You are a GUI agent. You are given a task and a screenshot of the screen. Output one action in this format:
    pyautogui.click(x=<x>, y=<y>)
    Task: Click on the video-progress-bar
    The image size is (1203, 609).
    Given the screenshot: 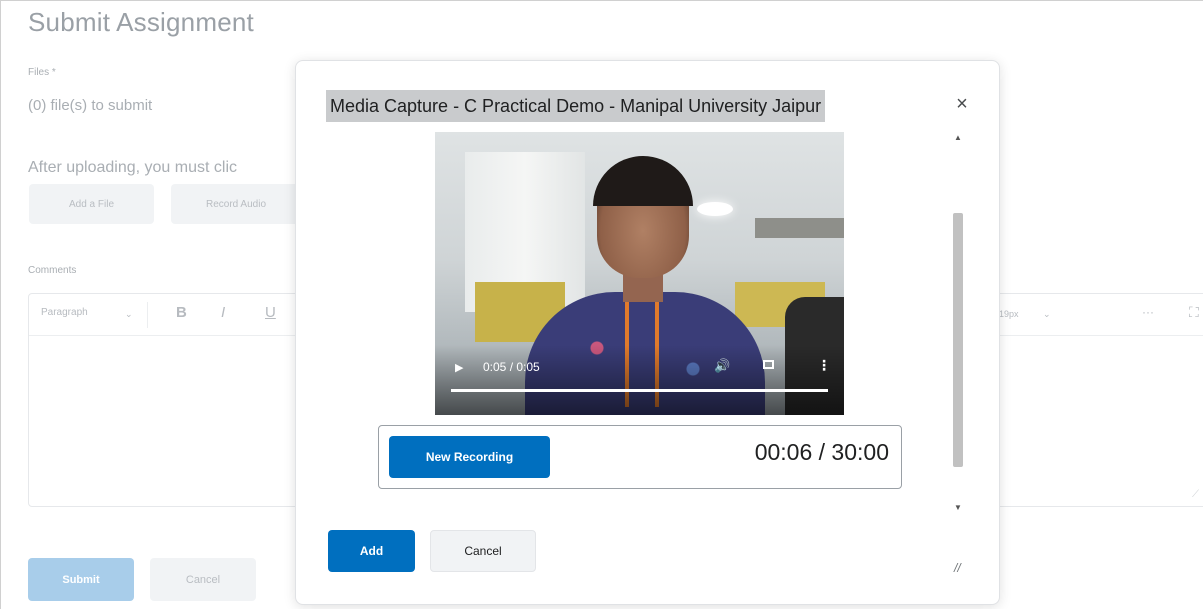 What is the action you would take?
    pyautogui.click(x=639, y=390)
    